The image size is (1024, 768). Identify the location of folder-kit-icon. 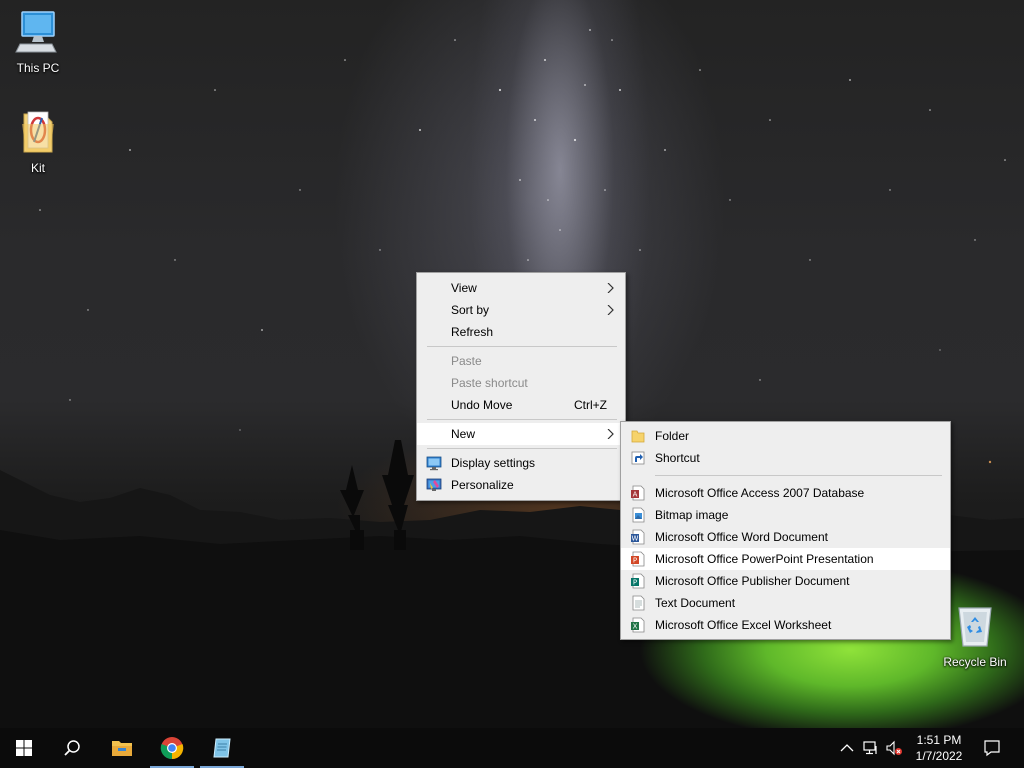
(38, 132).